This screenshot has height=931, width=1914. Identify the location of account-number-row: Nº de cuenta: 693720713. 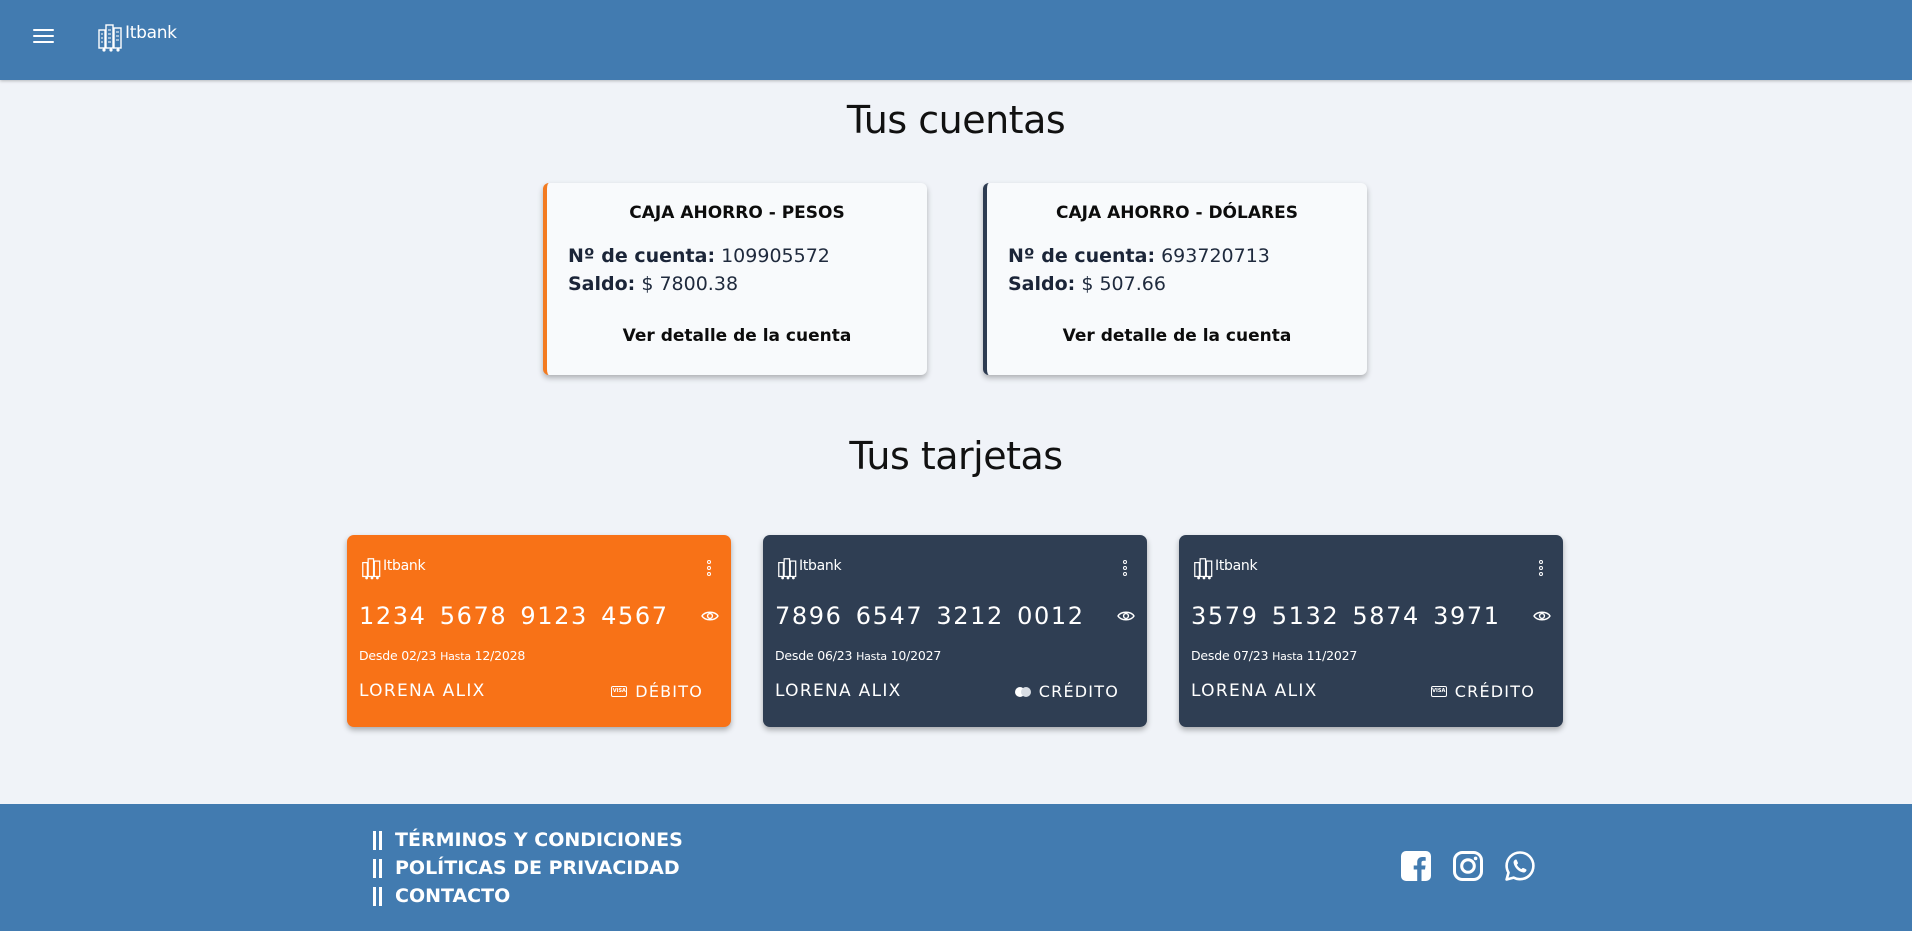
(1139, 256).